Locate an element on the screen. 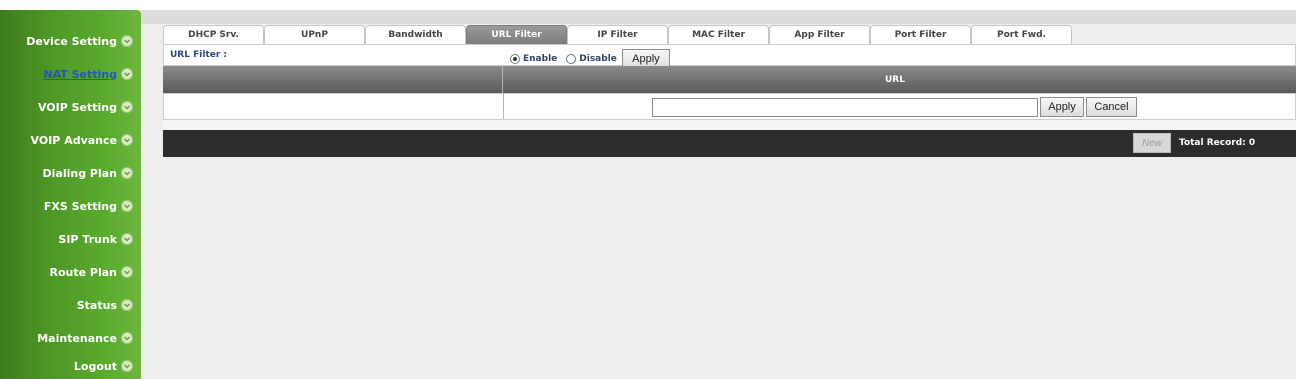 This screenshot has width=1296, height=379. sidebar-item-label: Maintenance is located at coordinates (77, 338).